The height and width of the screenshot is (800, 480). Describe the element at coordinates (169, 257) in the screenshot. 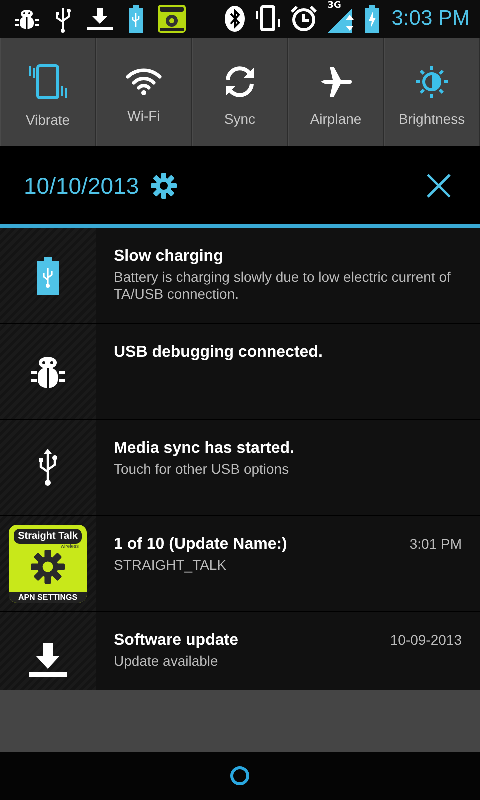

I see `notification-title: Slow charging` at that location.